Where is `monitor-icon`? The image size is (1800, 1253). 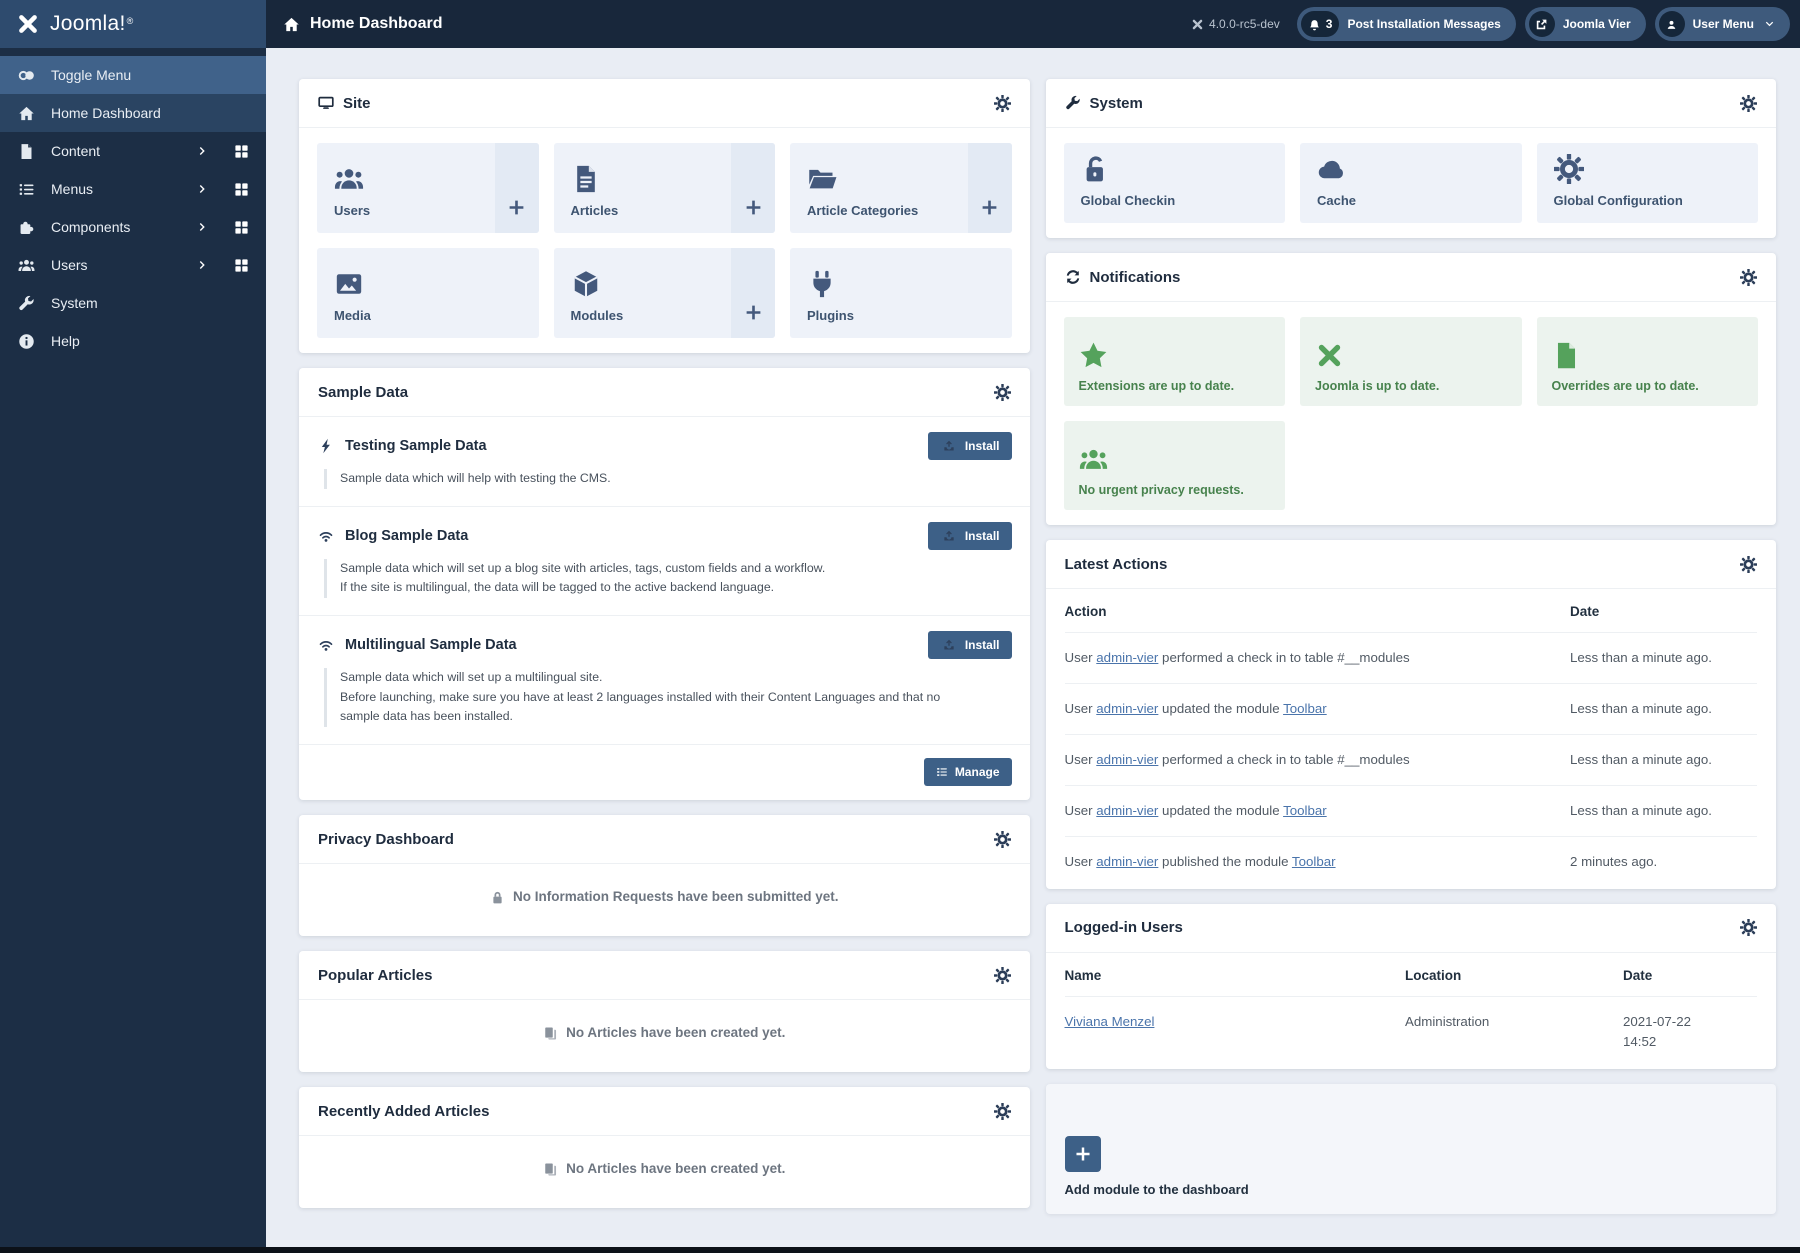
monitor-icon is located at coordinates (326, 103).